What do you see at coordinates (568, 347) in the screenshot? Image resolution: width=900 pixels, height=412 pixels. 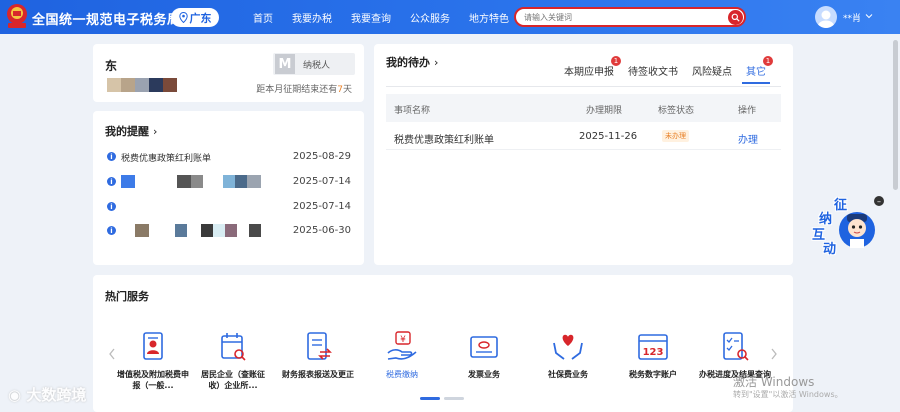 I see `hands-heart-icon` at bounding box center [568, 347].